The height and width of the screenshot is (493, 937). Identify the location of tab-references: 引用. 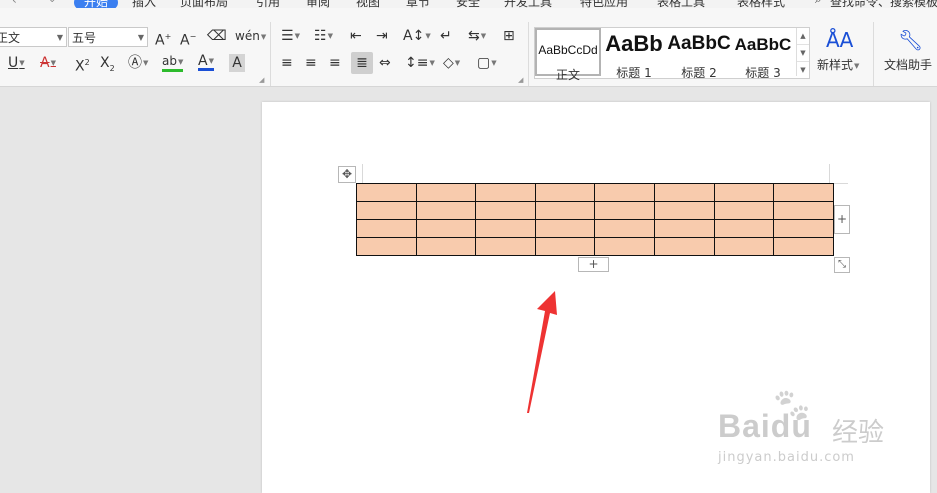
(268, 4).